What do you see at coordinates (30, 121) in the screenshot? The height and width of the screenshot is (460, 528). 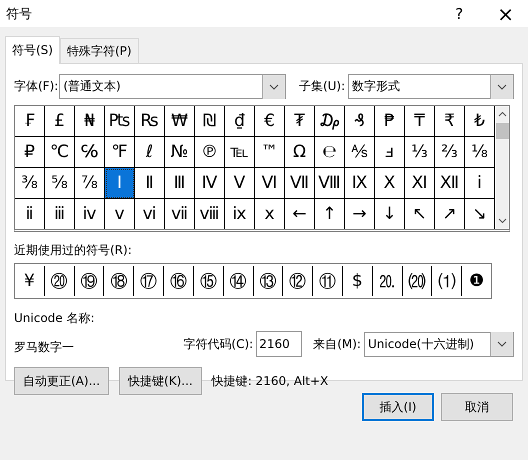 I see `symbol-cell: ₣` at bounding box center [30, 121].